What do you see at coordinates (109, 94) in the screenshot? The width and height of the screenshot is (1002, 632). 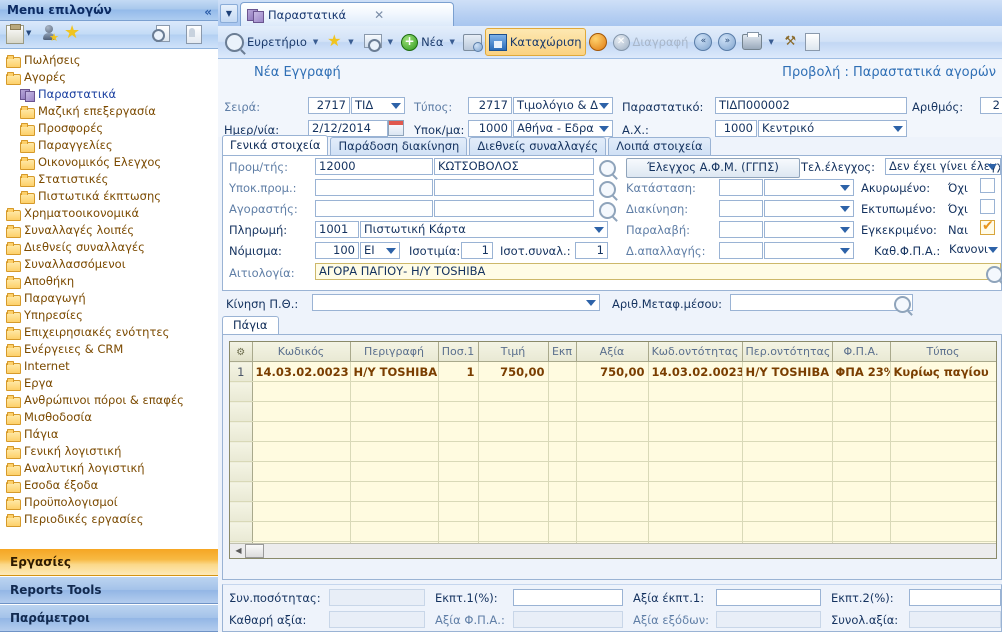 I see `sidebar-item-2: Παραστατικά` at bounding box center [109, 94].